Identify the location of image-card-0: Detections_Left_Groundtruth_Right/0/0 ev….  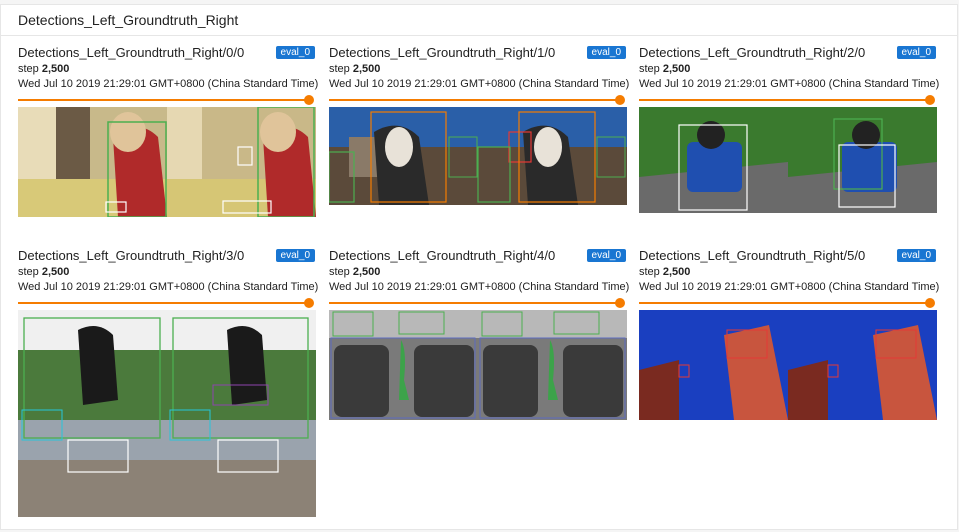
(168, 160).